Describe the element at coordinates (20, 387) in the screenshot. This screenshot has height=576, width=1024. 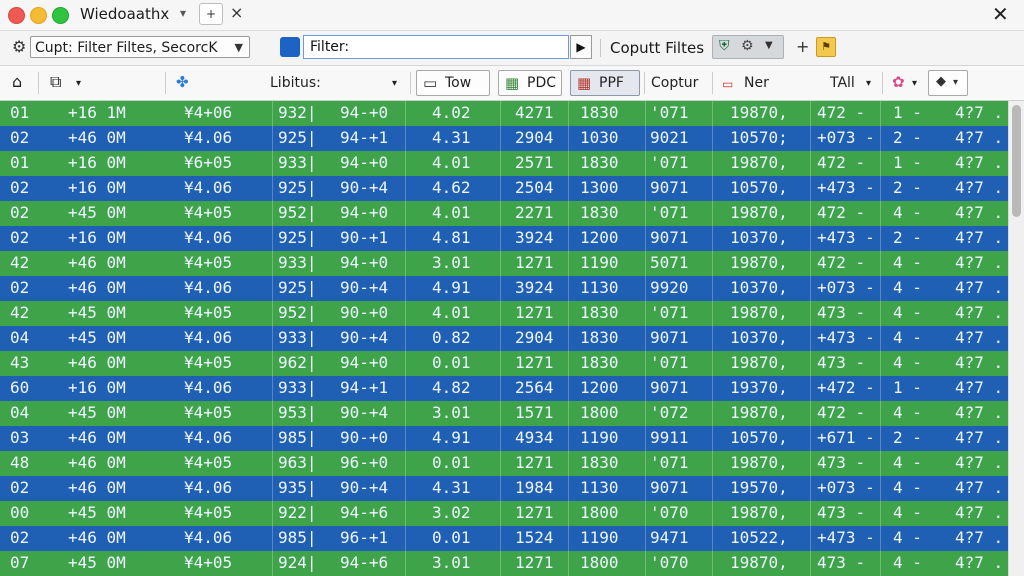
I see `table-cell: 60` at that location.